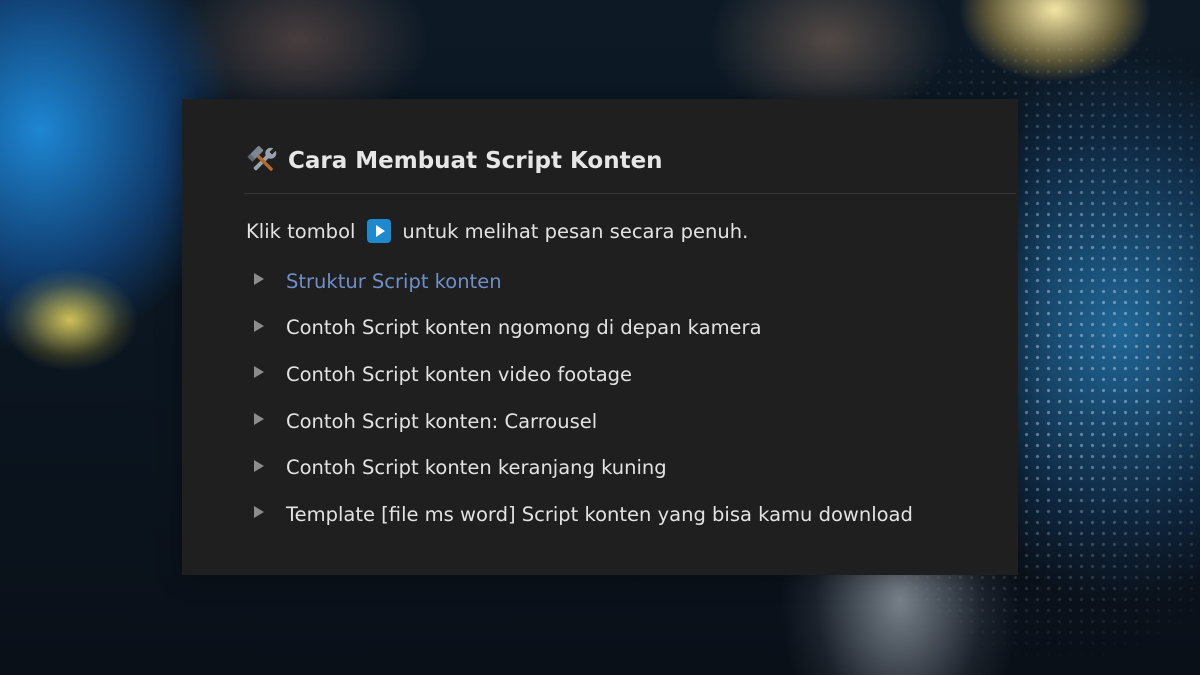  Describe the element at coordinates (575, 231) in the screenshot. I see `intro-text-after: untuk melihat pesan secara penuh.` at that location.